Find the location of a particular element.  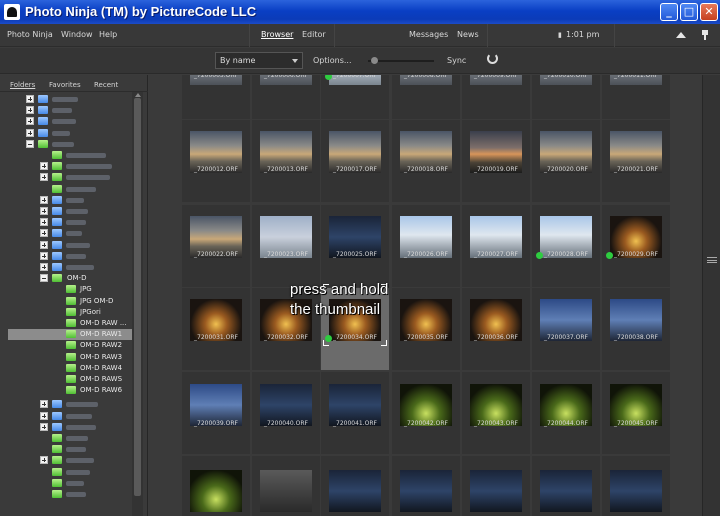

thumbnail-cell: _7200006.ORF is located at coordinates (286, 97).